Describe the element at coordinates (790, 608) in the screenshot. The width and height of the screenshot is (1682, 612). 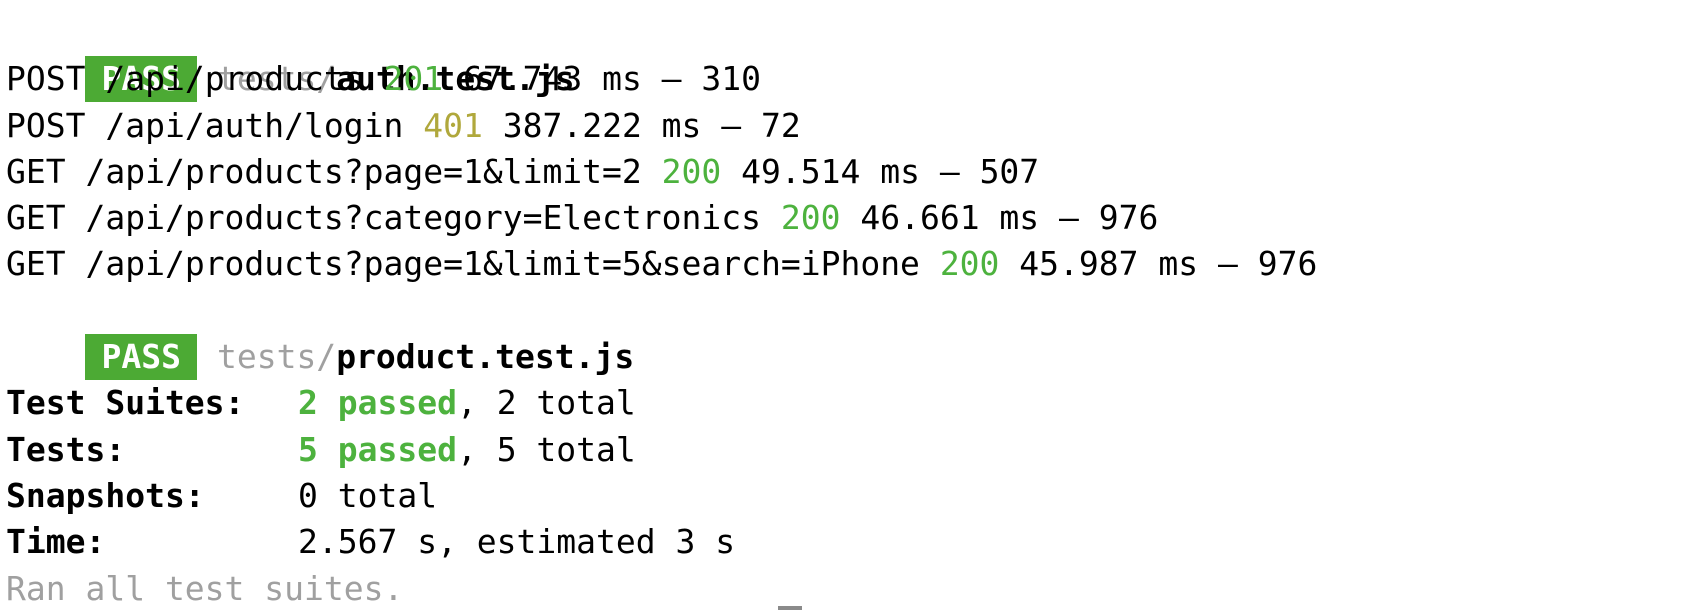
I see `text-cursor` at that location.